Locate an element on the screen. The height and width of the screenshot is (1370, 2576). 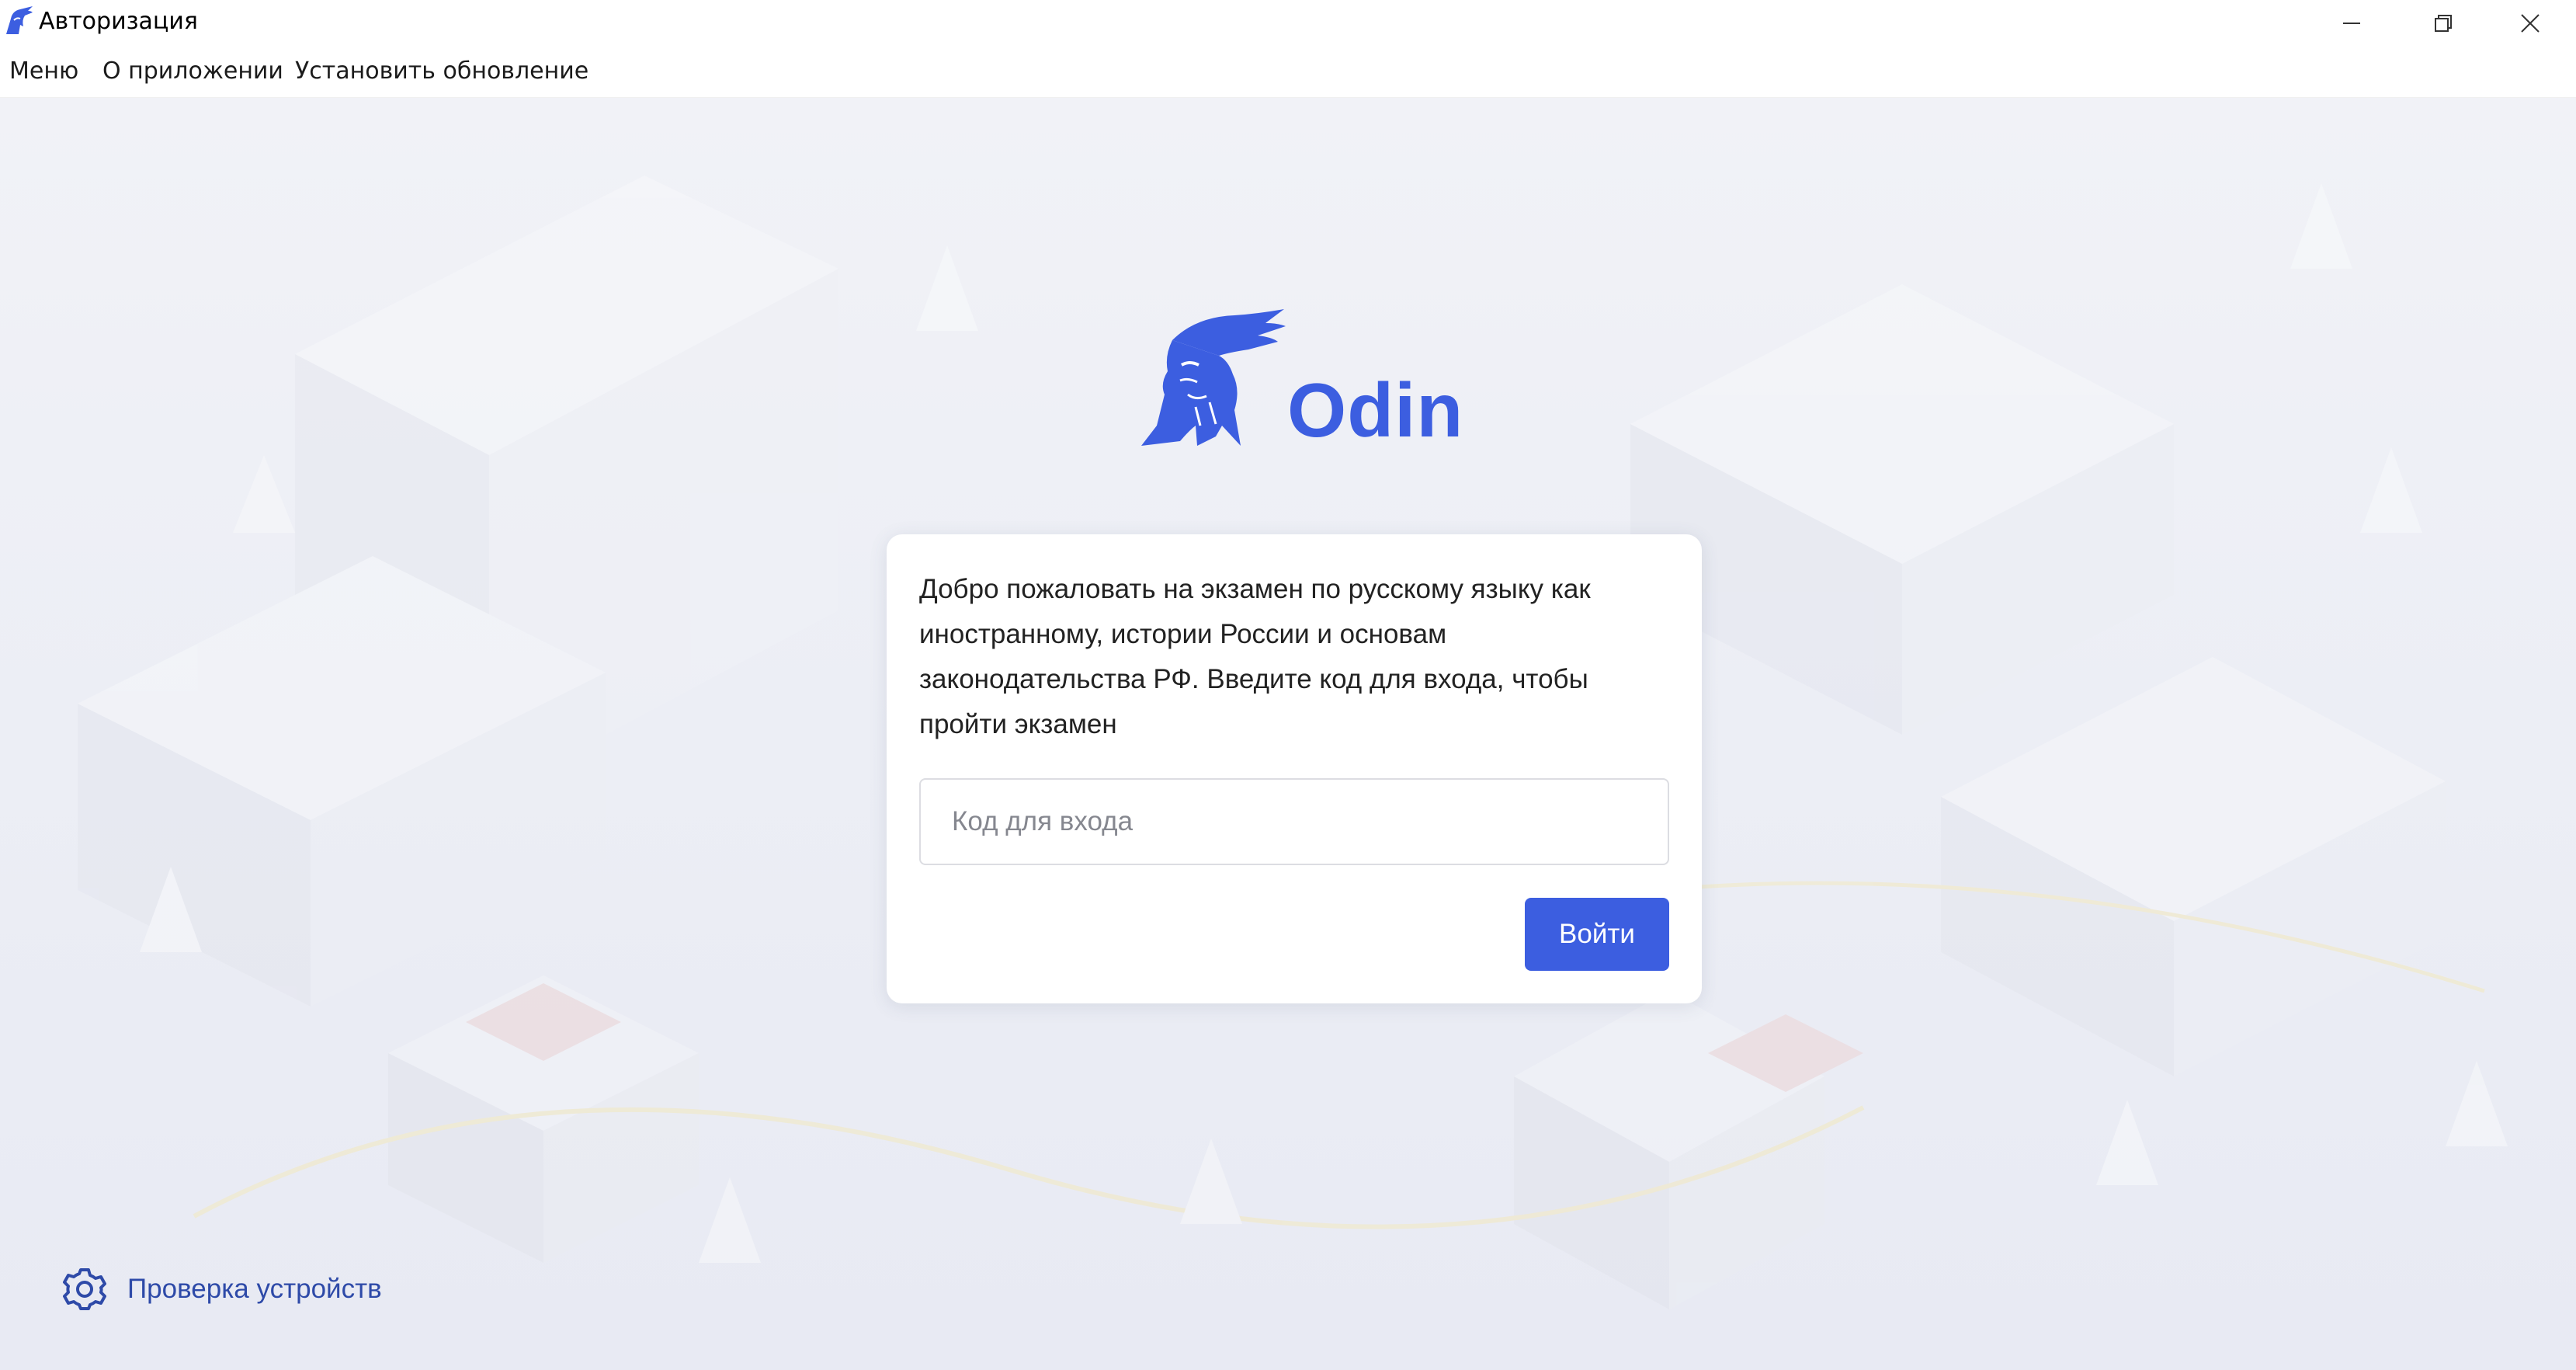
restore-icon is located at coordinates (2443, 24).